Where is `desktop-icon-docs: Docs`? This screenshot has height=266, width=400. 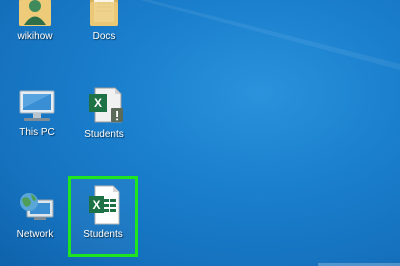
desktop-icon-docs: Docs is located at coordinates (104, 21).